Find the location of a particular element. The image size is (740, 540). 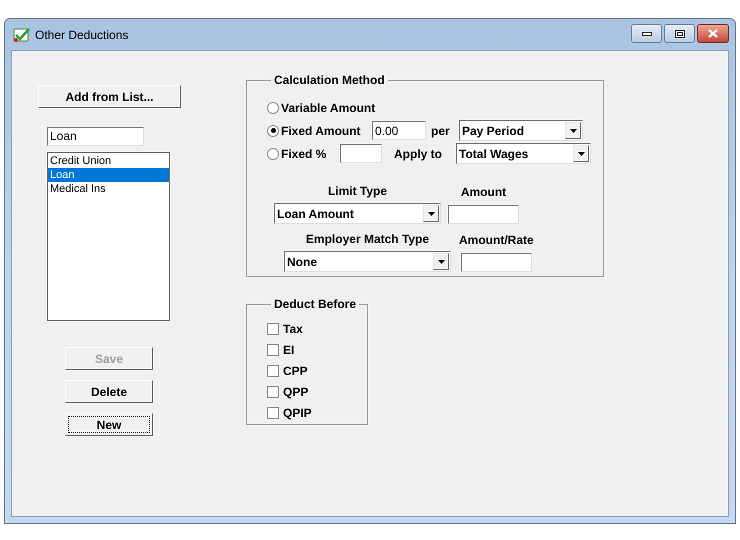

checkbox-option: EI is located at coordinates (317, 349).